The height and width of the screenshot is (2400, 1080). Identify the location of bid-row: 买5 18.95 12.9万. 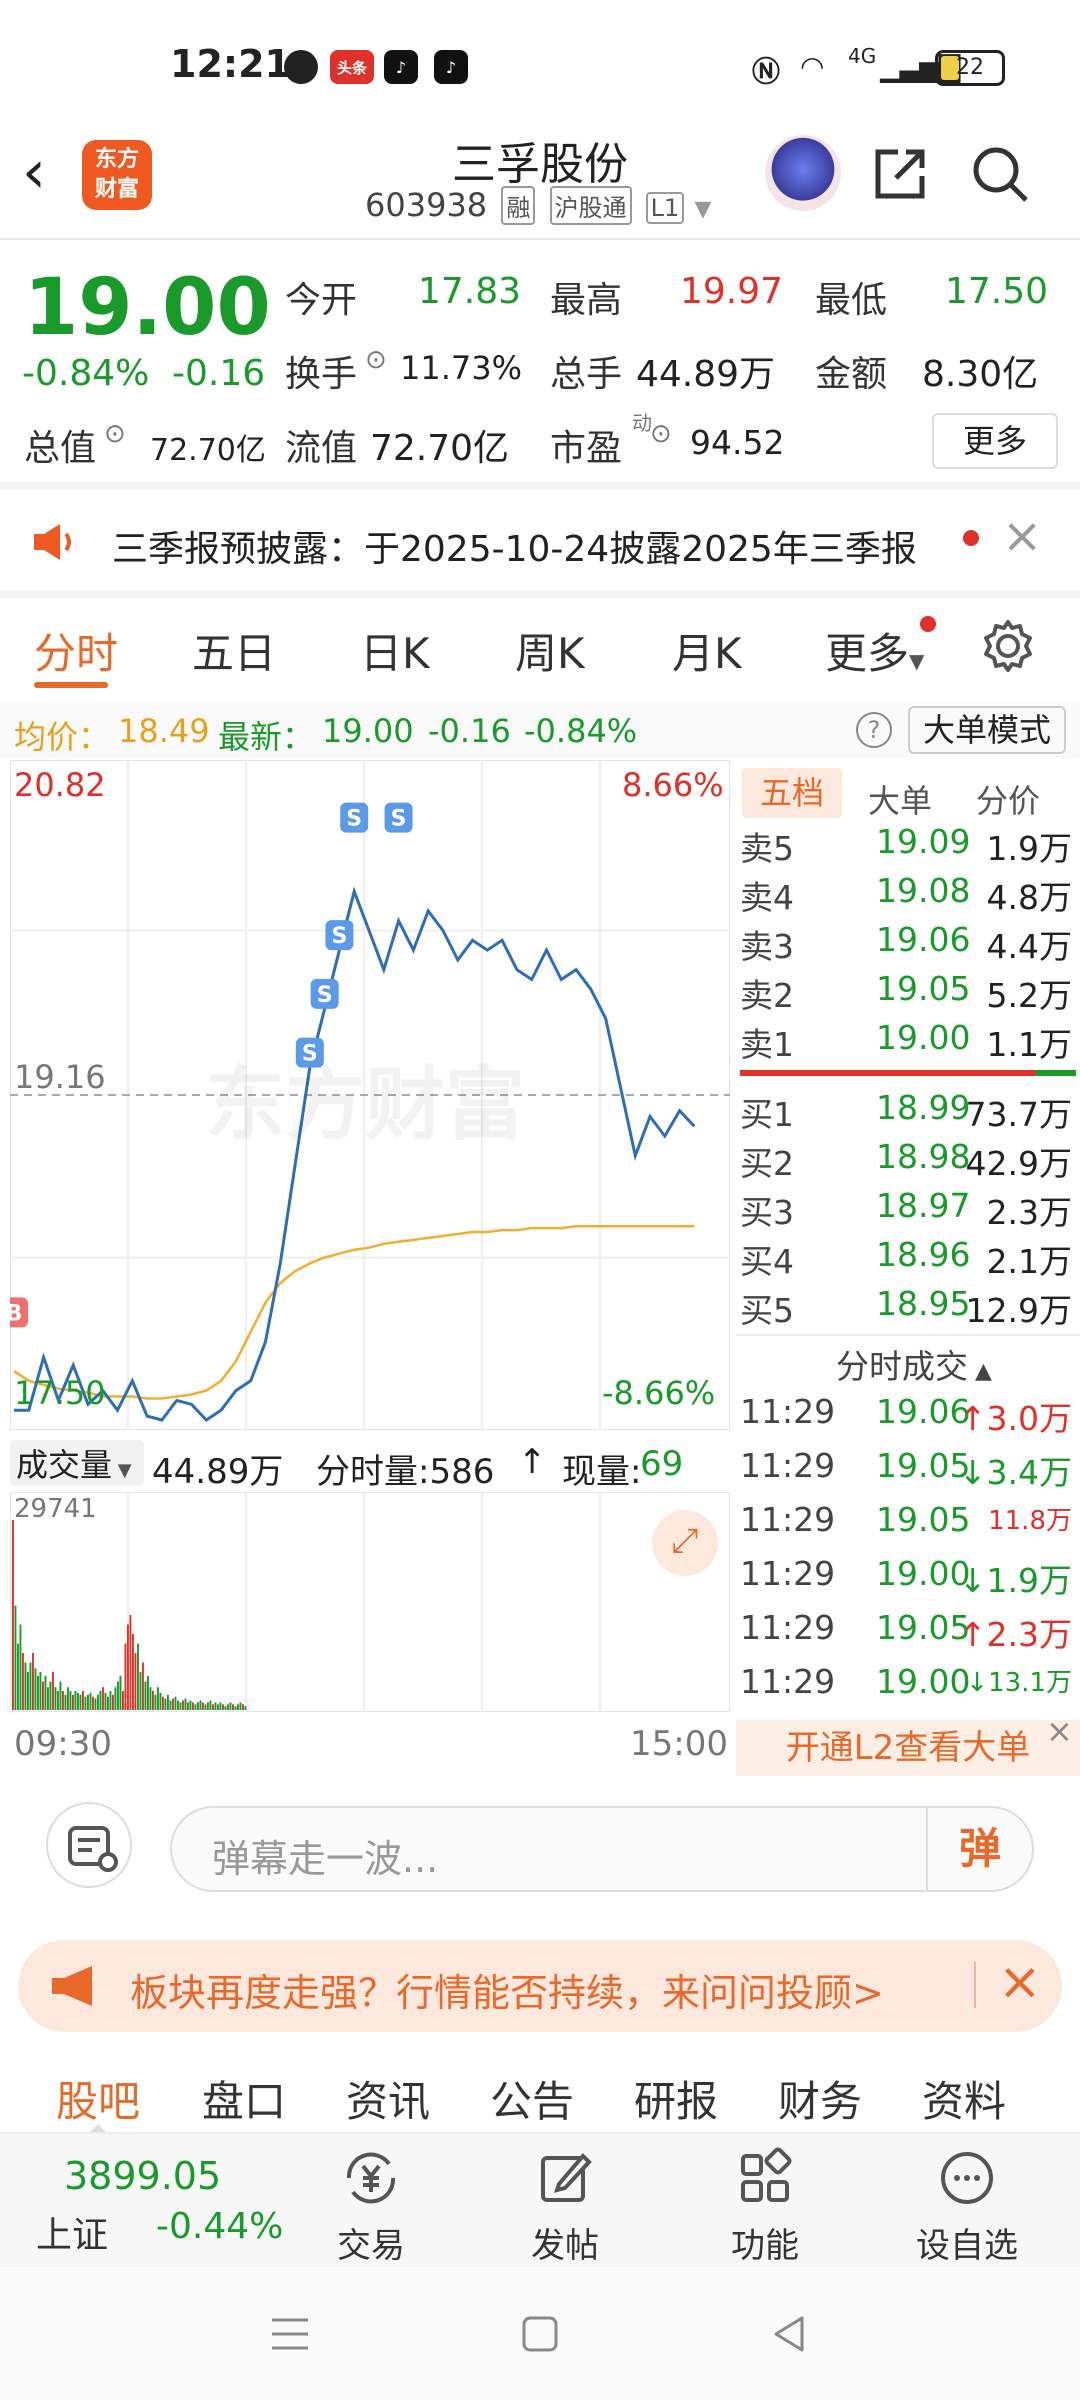
(908, 1308).